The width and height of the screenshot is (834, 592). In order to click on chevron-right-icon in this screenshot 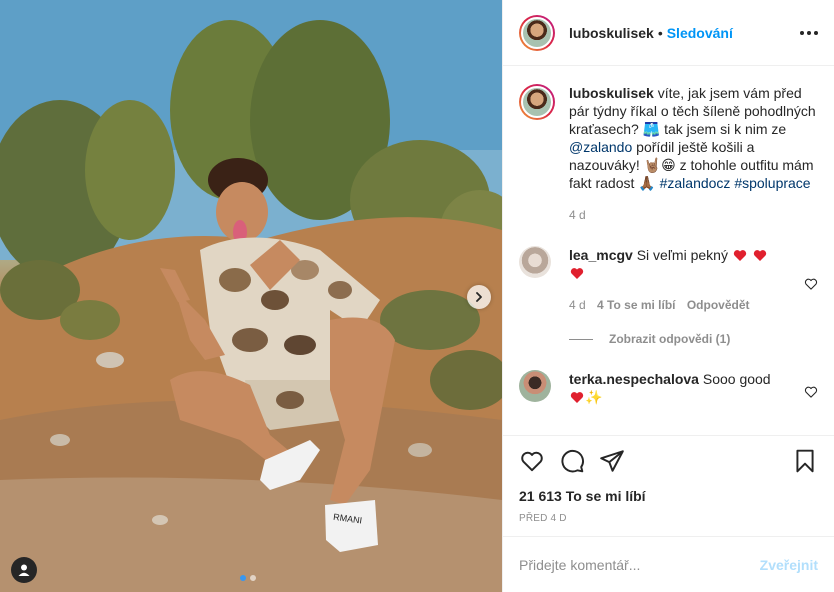, I will do `click(479, 297)`.